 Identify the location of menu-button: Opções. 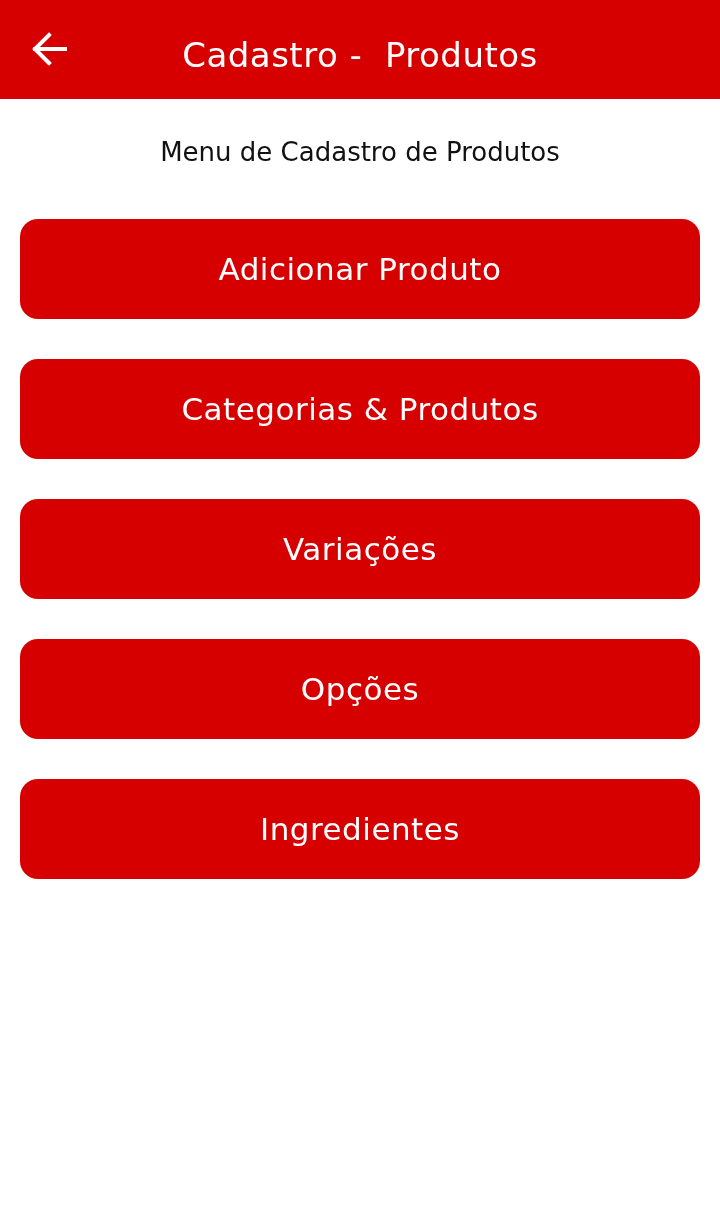
(360, 689).